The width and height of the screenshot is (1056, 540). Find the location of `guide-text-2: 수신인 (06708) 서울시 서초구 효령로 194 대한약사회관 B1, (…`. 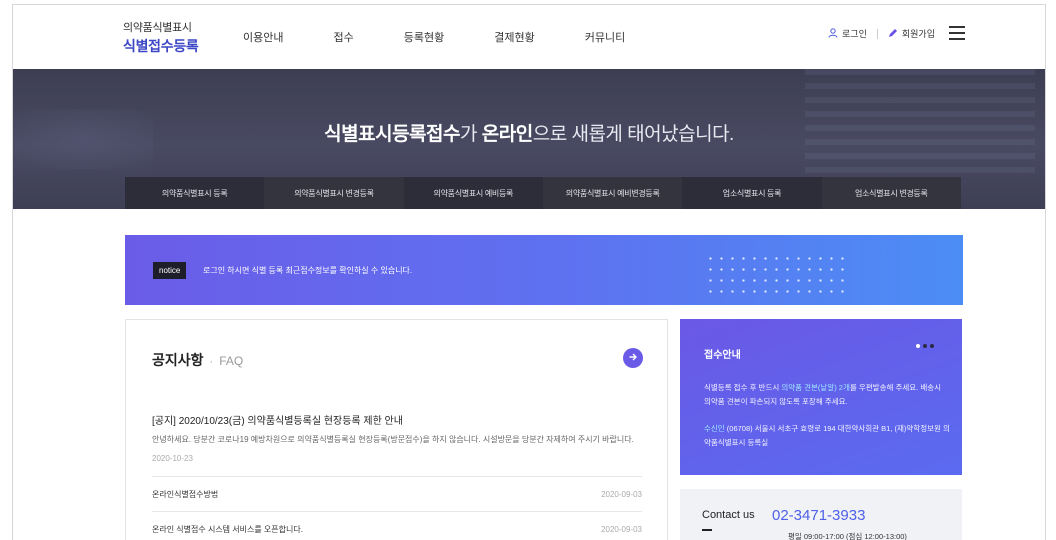

guide-text-2: 수신인 (06708) 서울시 서초구 효령로 194 대한약사회관 B1, (… is located at coordinates (829, 436).